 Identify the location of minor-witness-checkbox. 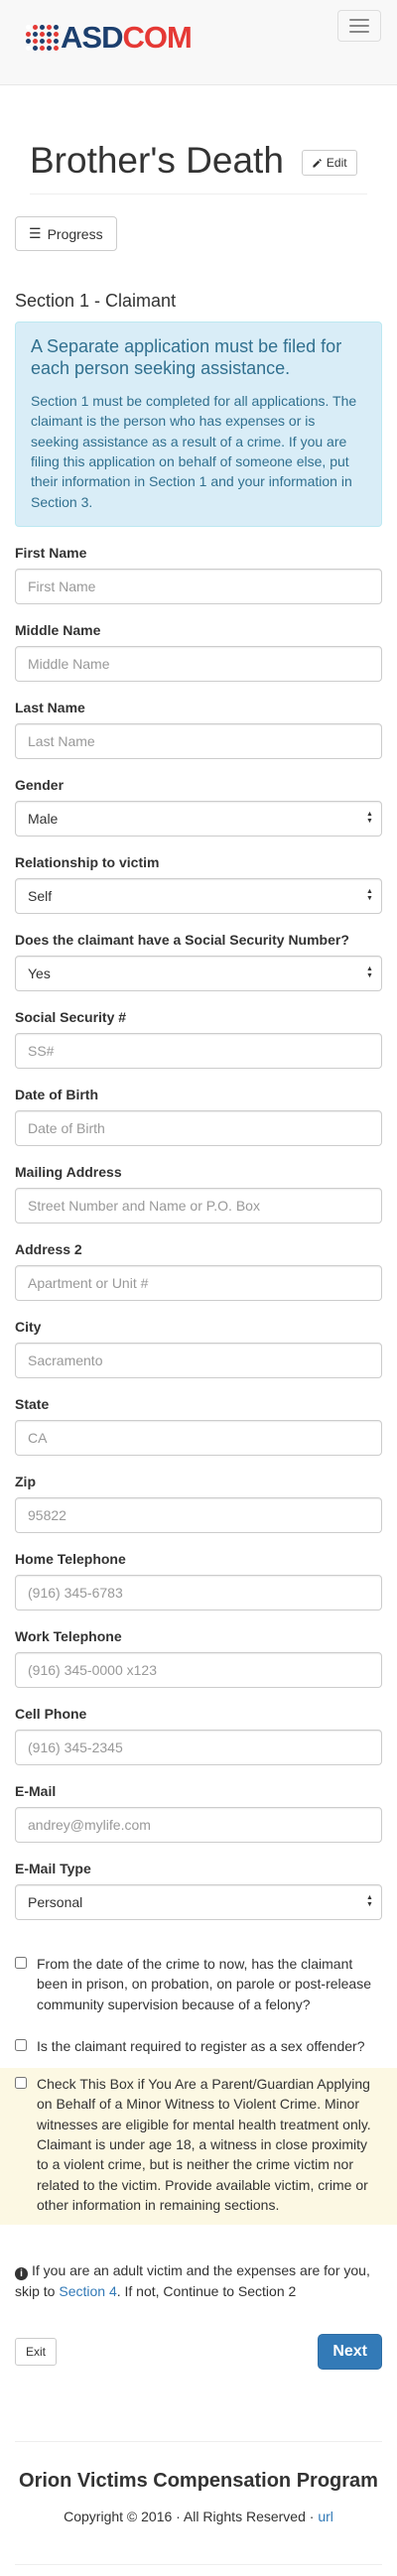
(21, 2084).